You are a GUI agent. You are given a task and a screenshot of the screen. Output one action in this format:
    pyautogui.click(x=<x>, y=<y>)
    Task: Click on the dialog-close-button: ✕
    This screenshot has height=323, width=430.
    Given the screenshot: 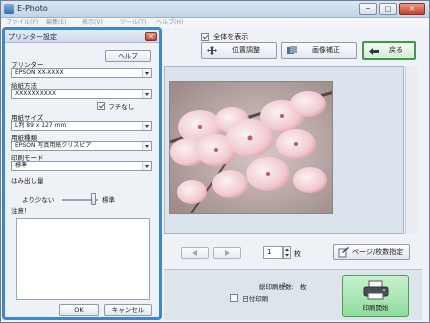 What is the action you would take?
    pyautogui.click(x=151, y=36)
    